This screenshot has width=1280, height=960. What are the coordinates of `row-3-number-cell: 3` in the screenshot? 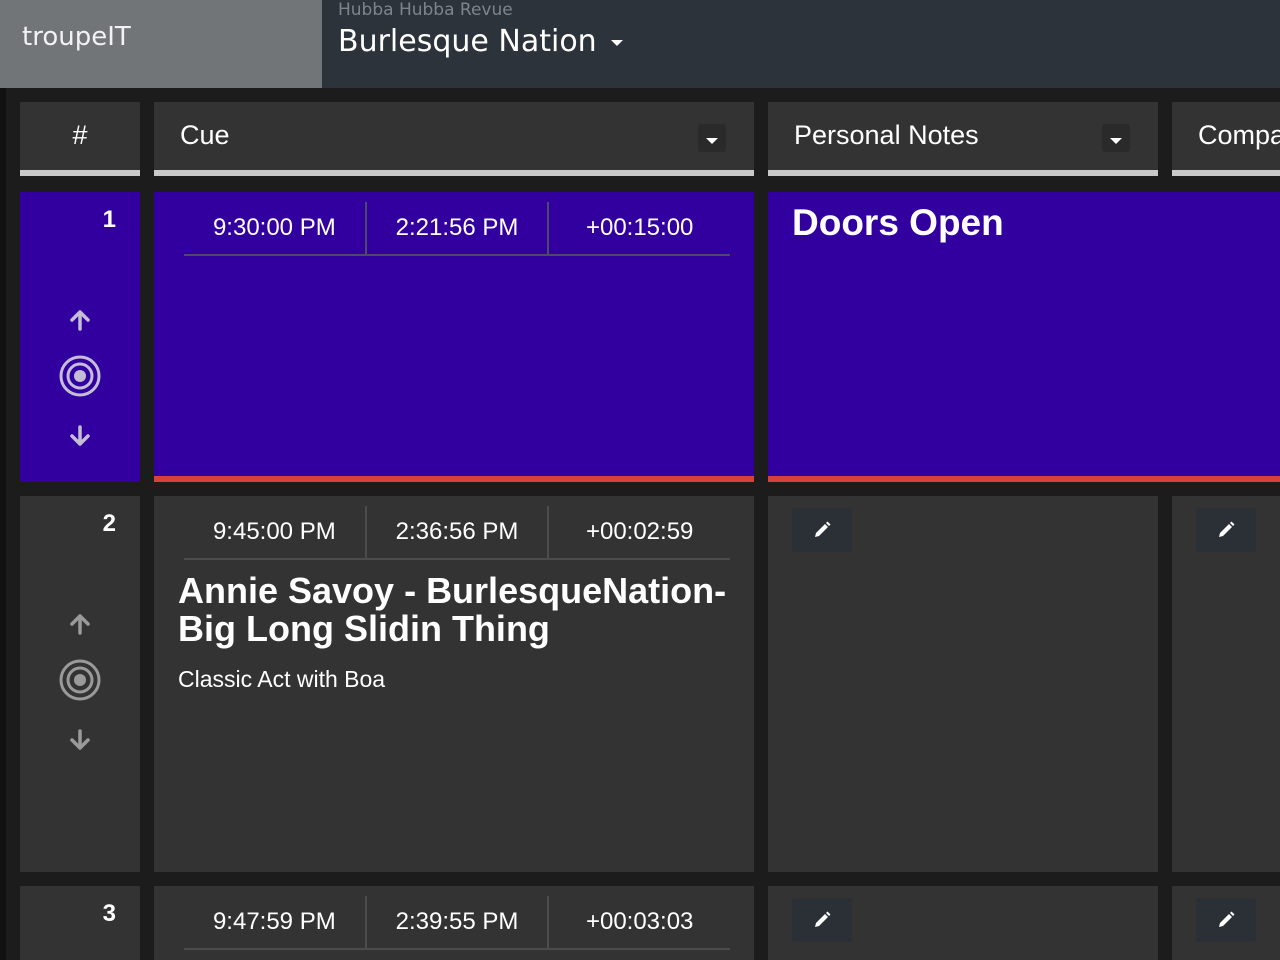 It's located at (80, 923).